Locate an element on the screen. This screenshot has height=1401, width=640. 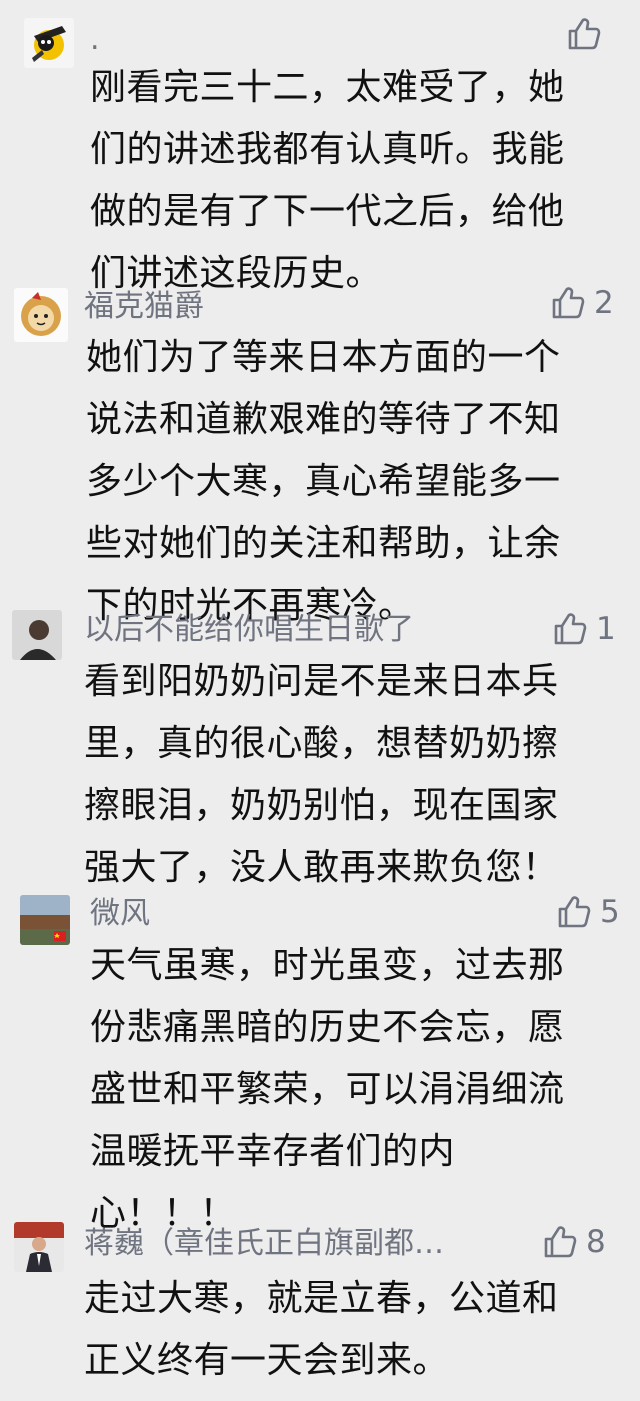
comment-line: 些对她们的关注和帮助，让余 is located at coordinates (323, 543).